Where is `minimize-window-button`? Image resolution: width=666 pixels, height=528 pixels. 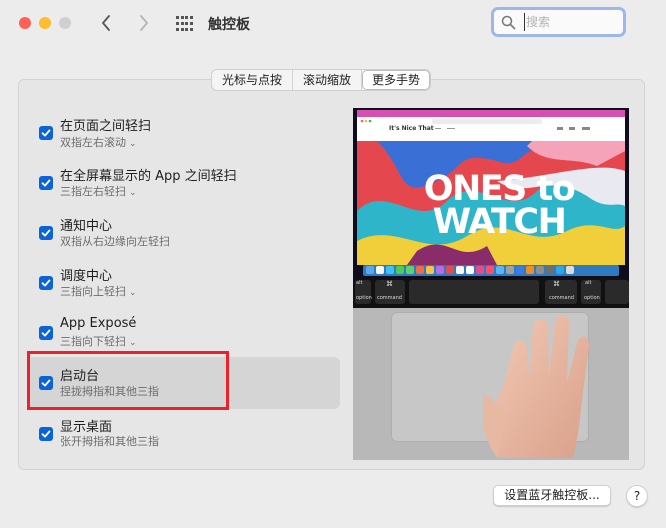
minimize-window-button is located at coordinates (45, 23).